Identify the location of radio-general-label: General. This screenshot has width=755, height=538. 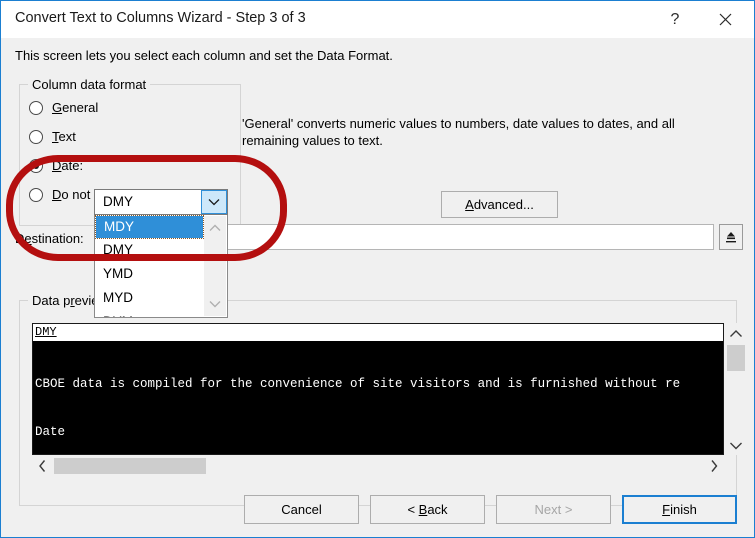
(75, 107).